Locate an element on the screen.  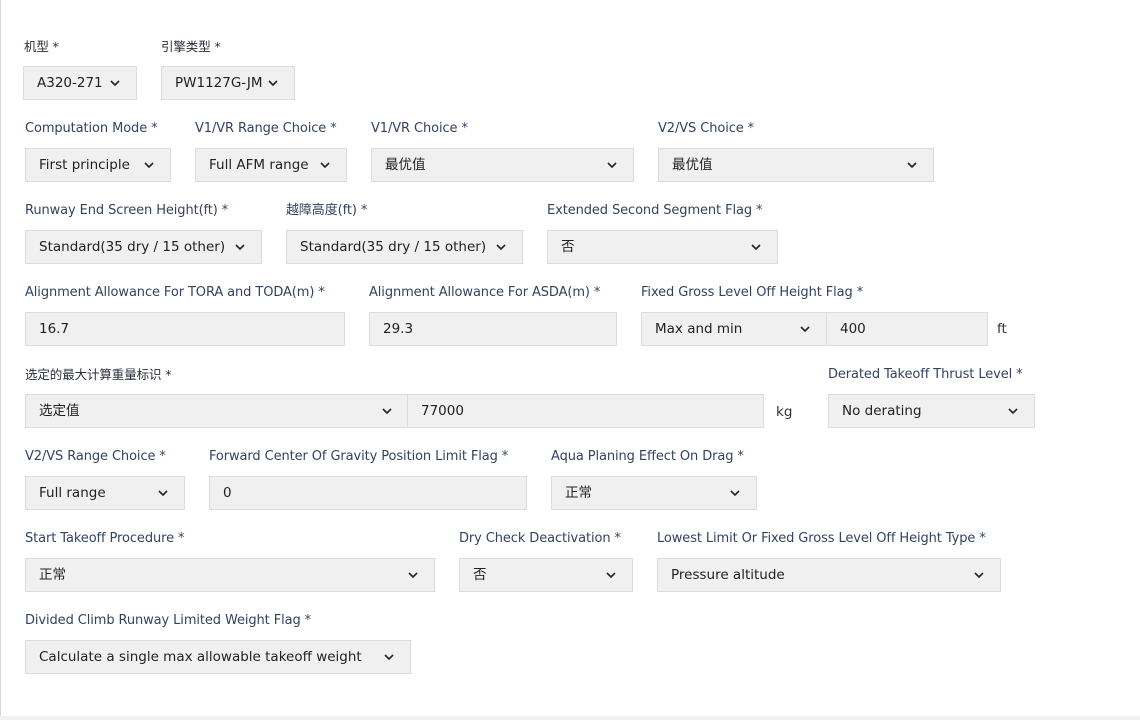
fixed-gross-level-off-select: Max and min is located at coordinates (734, 329).